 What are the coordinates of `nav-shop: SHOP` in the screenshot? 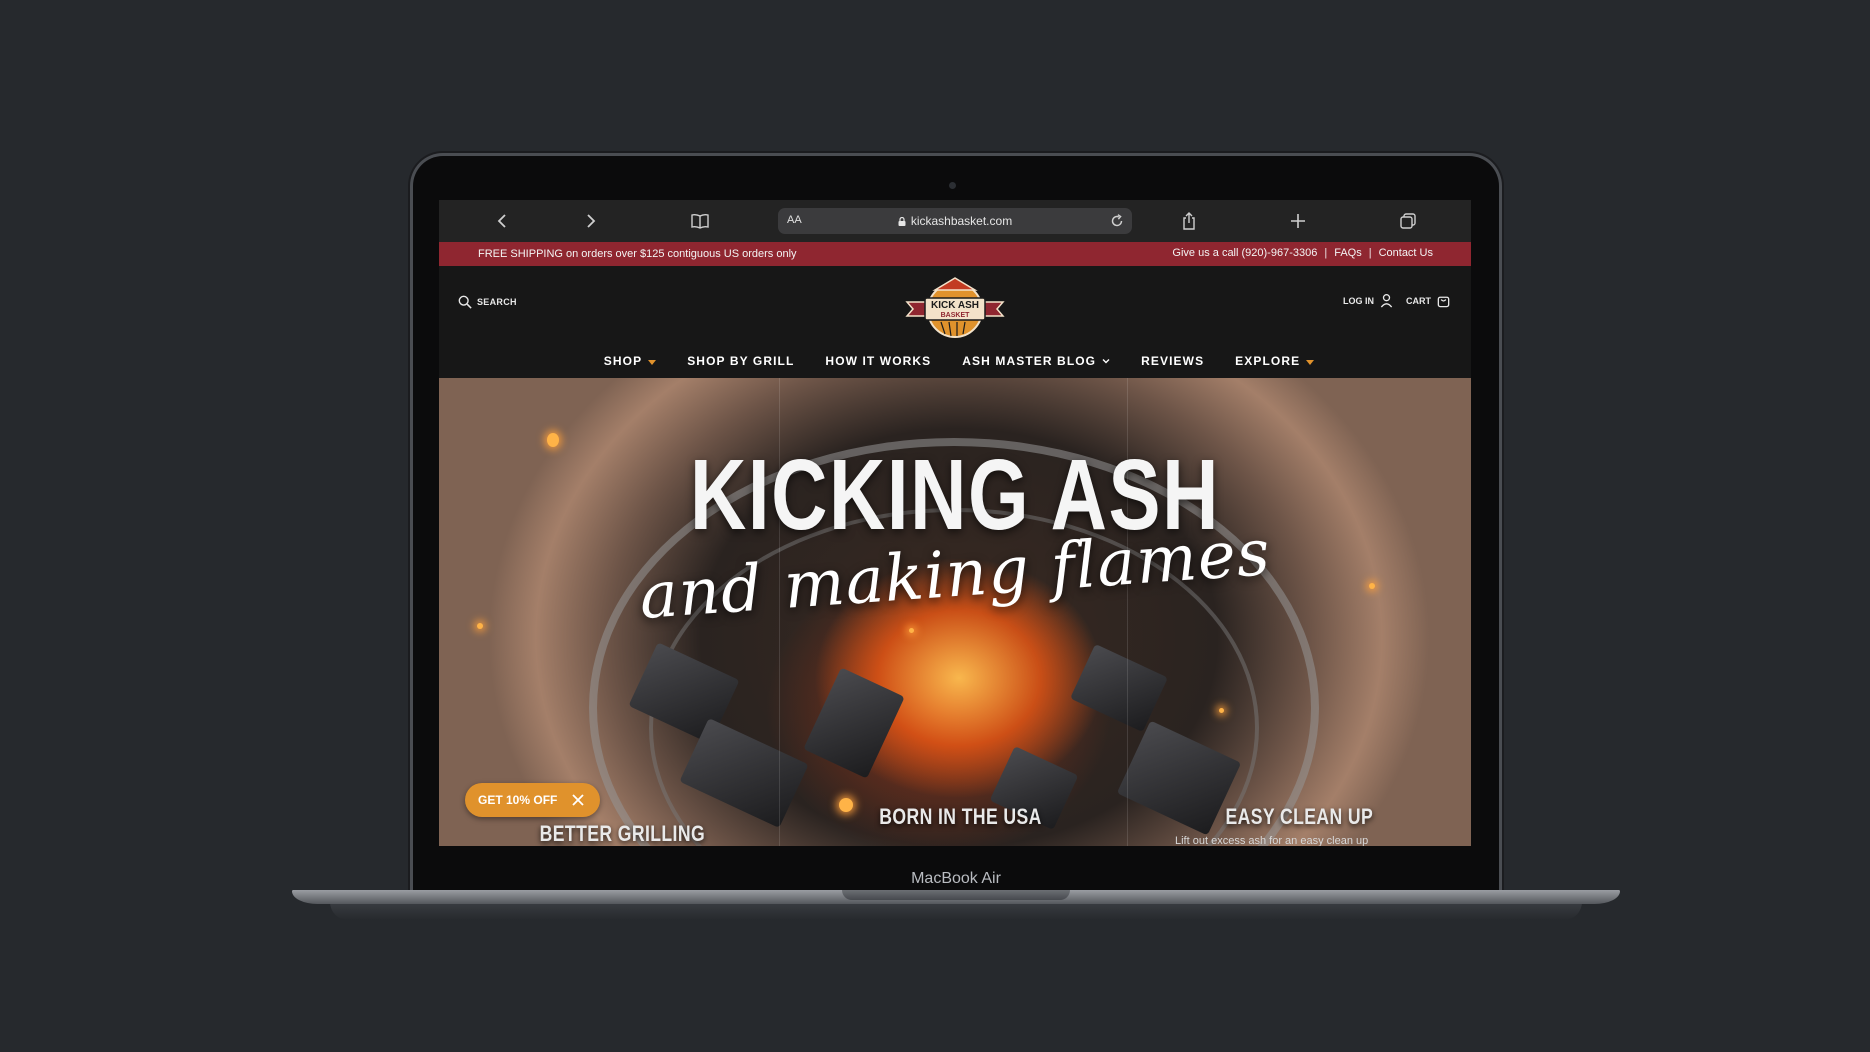 It's located at (630, 361).